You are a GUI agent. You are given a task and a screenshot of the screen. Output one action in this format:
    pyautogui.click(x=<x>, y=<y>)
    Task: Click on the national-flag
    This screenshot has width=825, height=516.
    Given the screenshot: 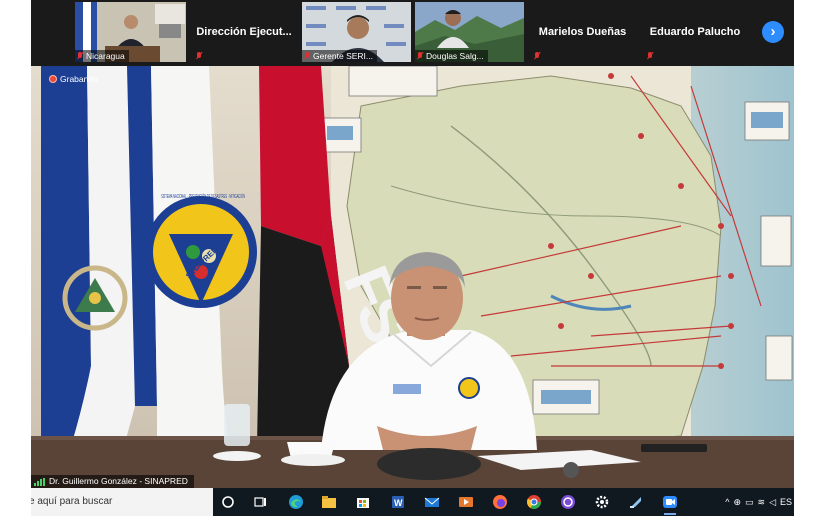 What is the action you would take?
    pyautogui.click(x=99, y=261)
    